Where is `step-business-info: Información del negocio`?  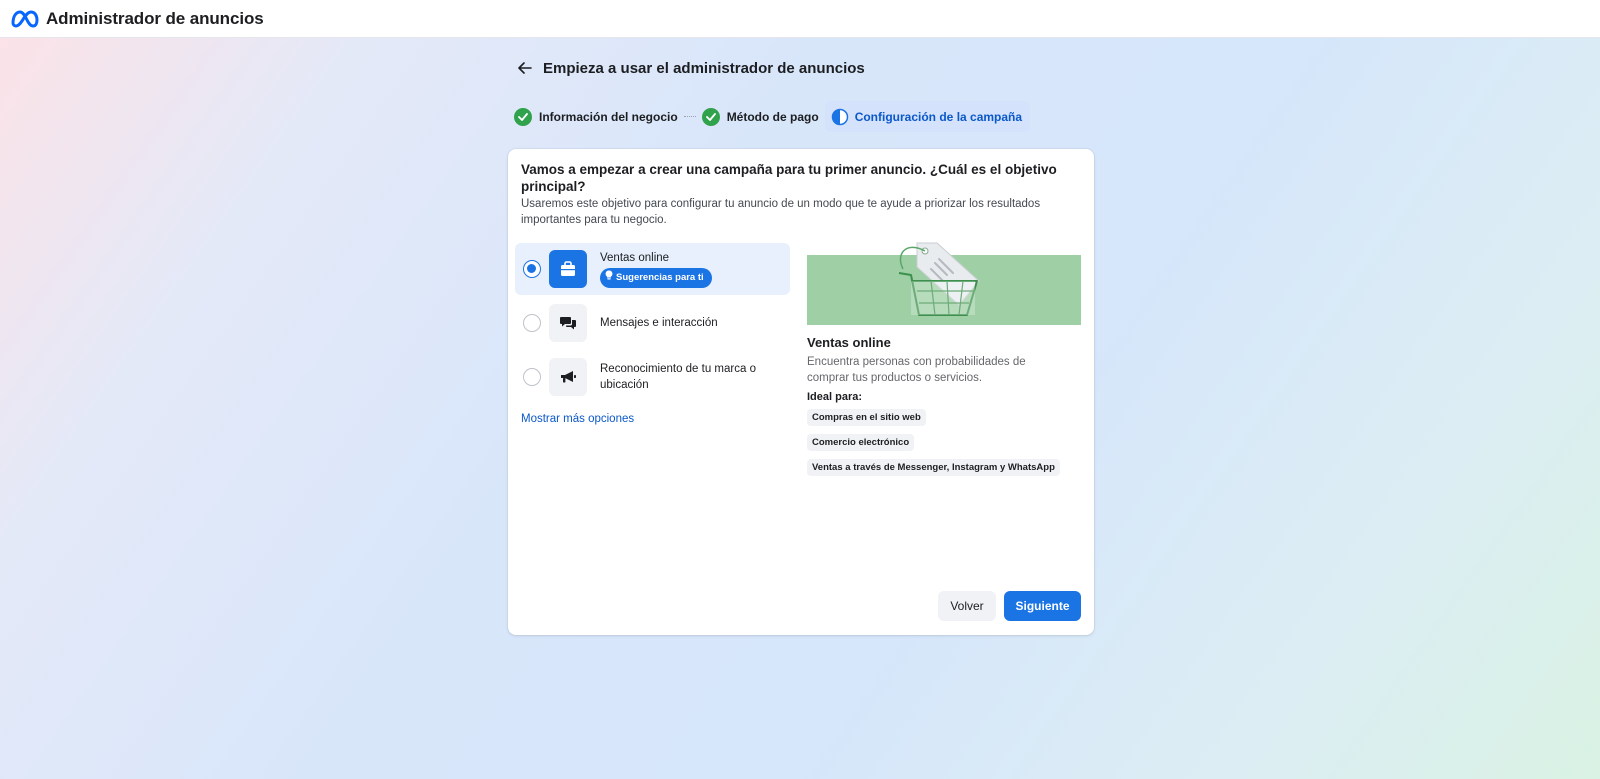 step-business-info: Información del negocio is located at coordinates (596, 116).